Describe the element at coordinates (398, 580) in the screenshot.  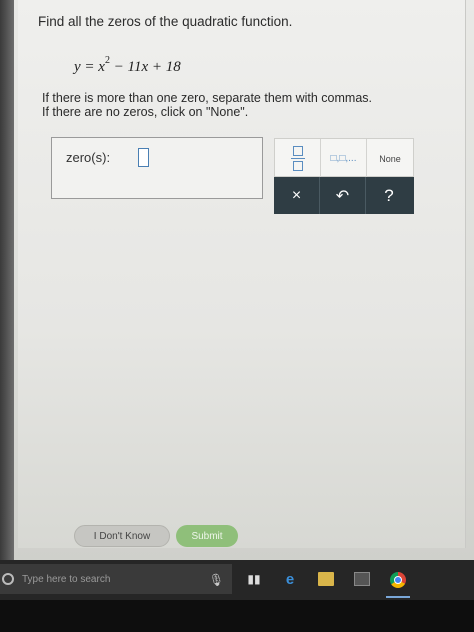
I see `chrome-icon` at that location.